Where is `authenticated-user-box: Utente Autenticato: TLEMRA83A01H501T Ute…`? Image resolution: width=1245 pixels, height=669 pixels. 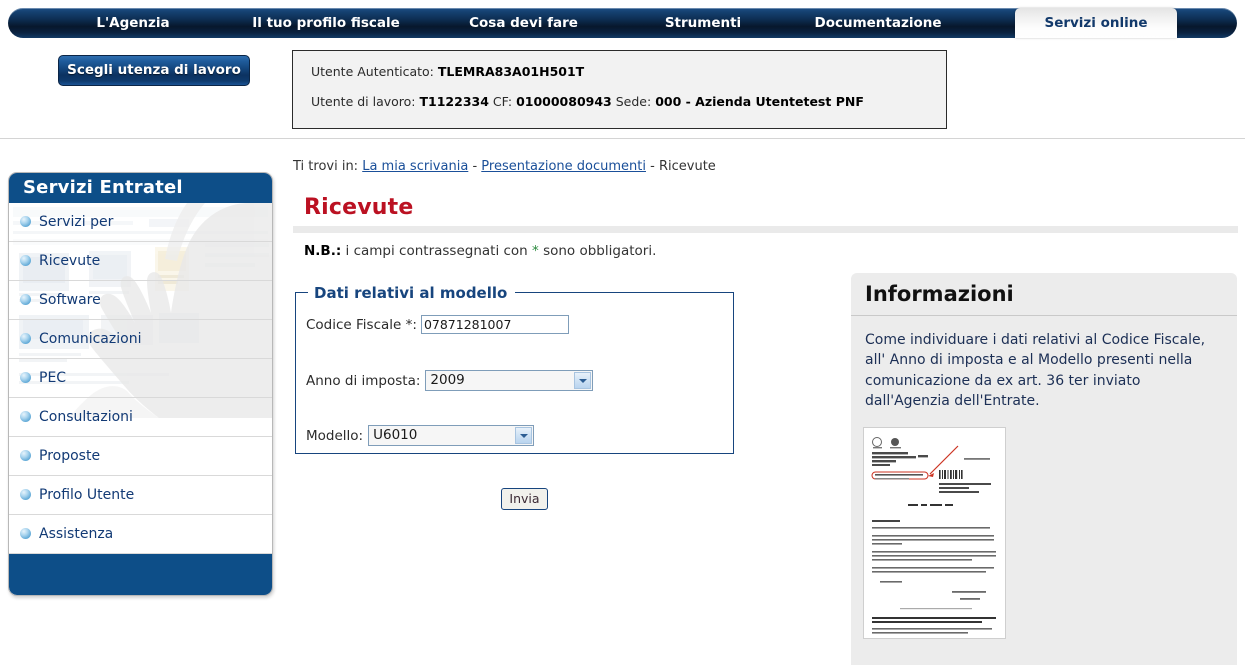
authenticated-user-box: Utente Autenticato: TLEMRA83A01H501T Ute… is located at coordinates (619, 89).